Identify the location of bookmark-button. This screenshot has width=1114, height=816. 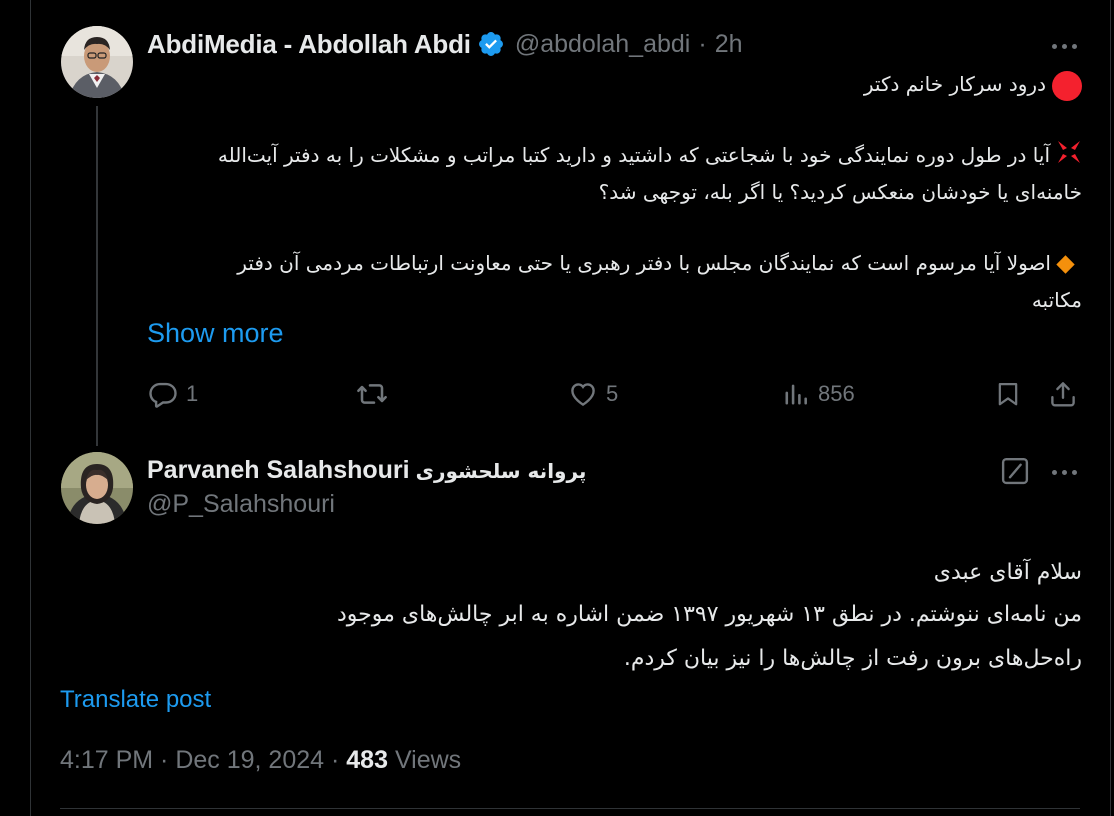
(1008, 394).